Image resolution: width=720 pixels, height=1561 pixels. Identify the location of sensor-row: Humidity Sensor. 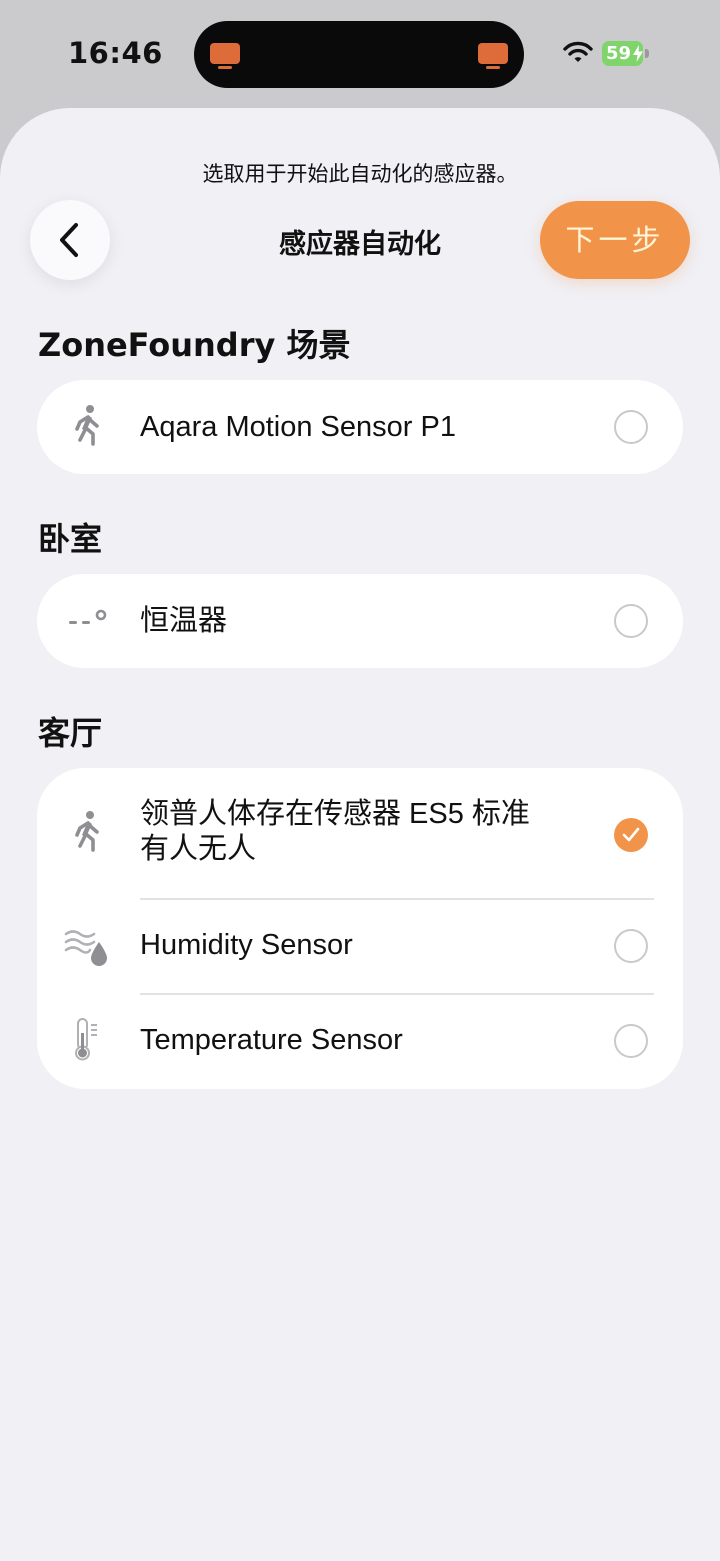
(360, 945).